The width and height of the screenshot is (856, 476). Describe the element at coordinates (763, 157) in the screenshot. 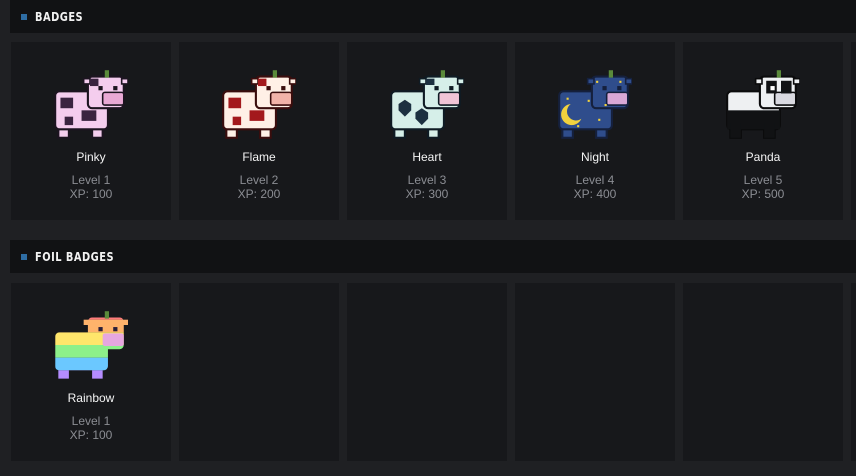

I see `badge-name: Panda` at that location.